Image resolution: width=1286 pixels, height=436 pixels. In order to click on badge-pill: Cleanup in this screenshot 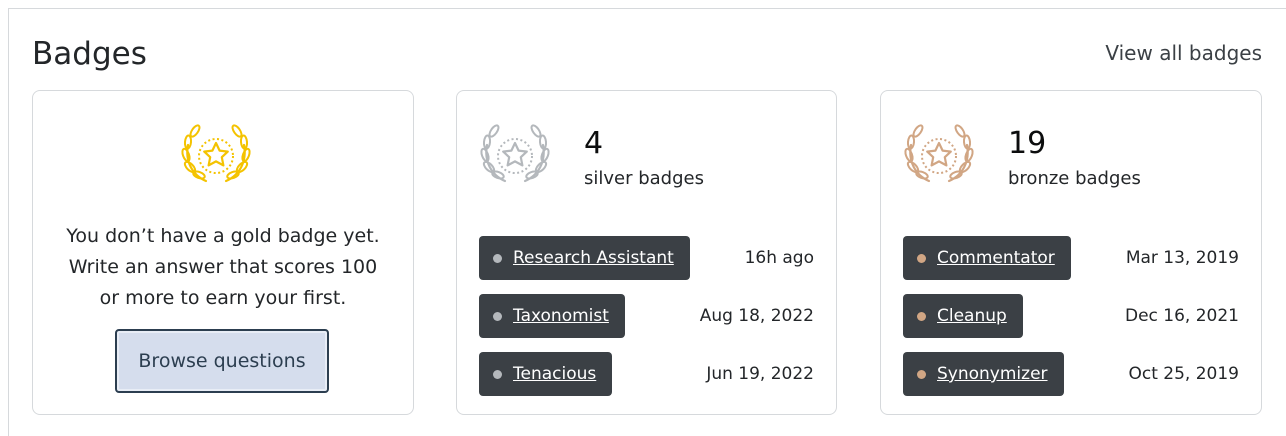, I will do `click(963, 316)`.